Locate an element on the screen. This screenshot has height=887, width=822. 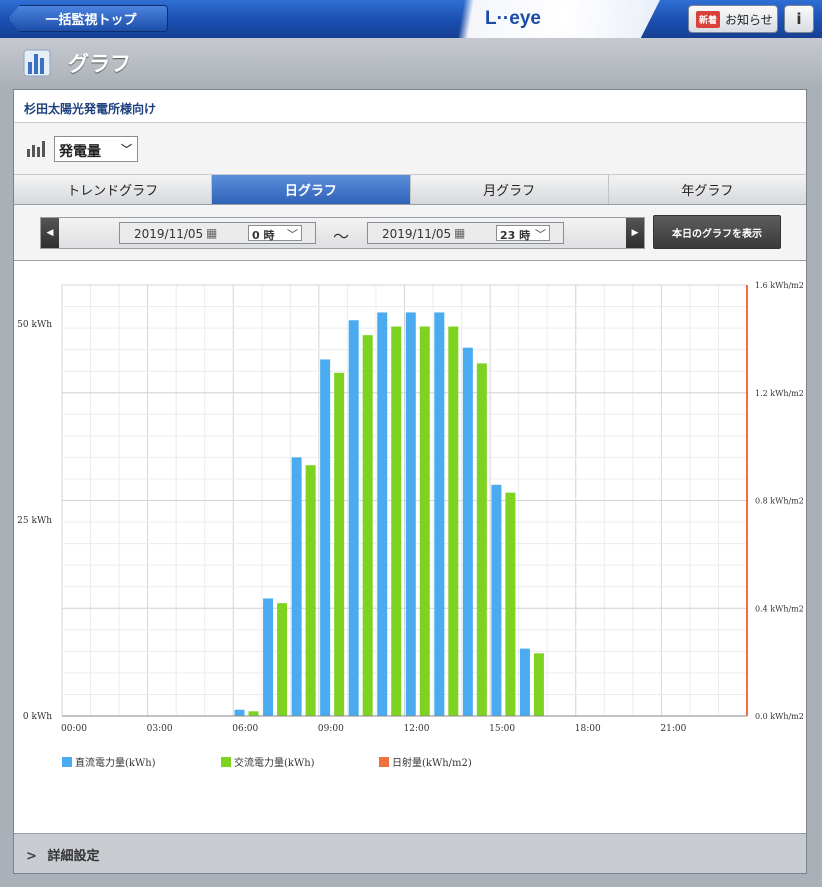
x-tick-label: 03:00 is located at coordinates (160, 729).